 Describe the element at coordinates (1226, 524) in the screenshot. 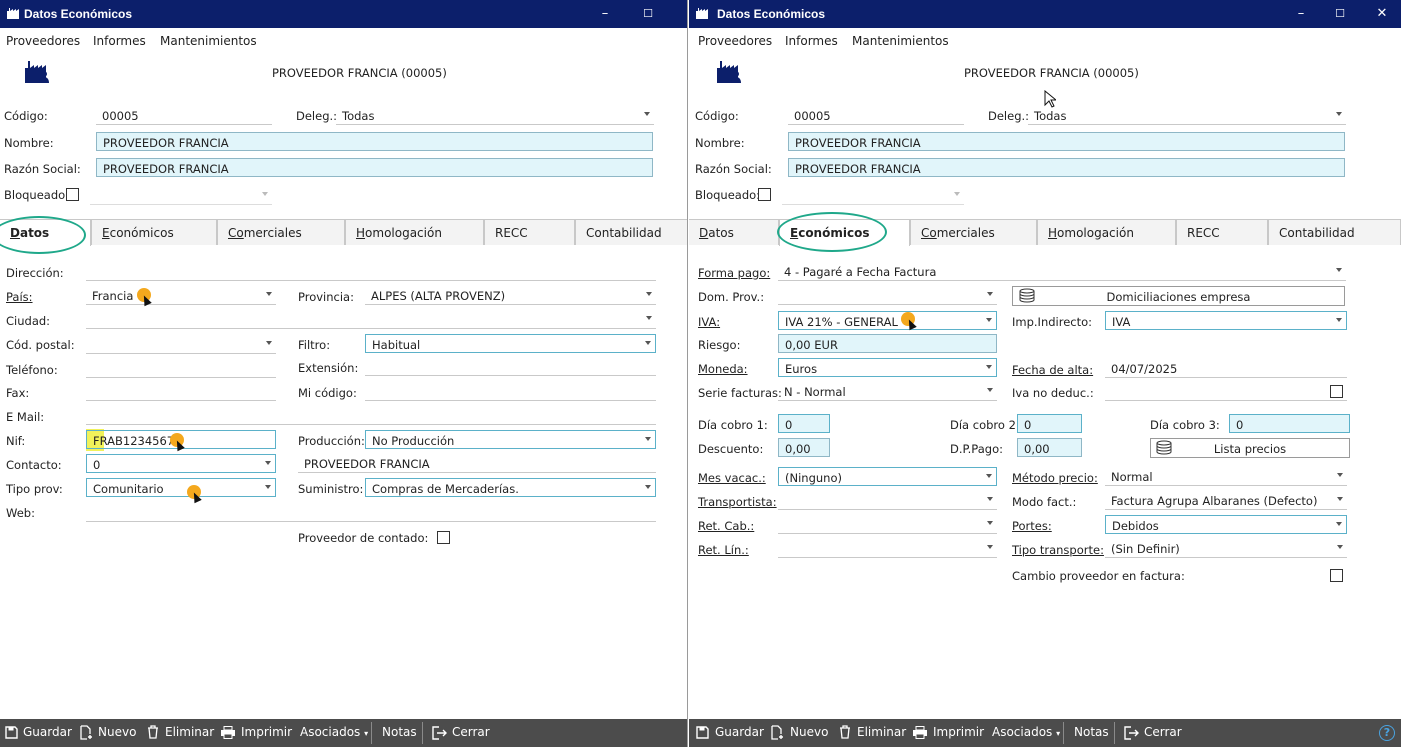

I see `portes-select: Debidos` at that location.